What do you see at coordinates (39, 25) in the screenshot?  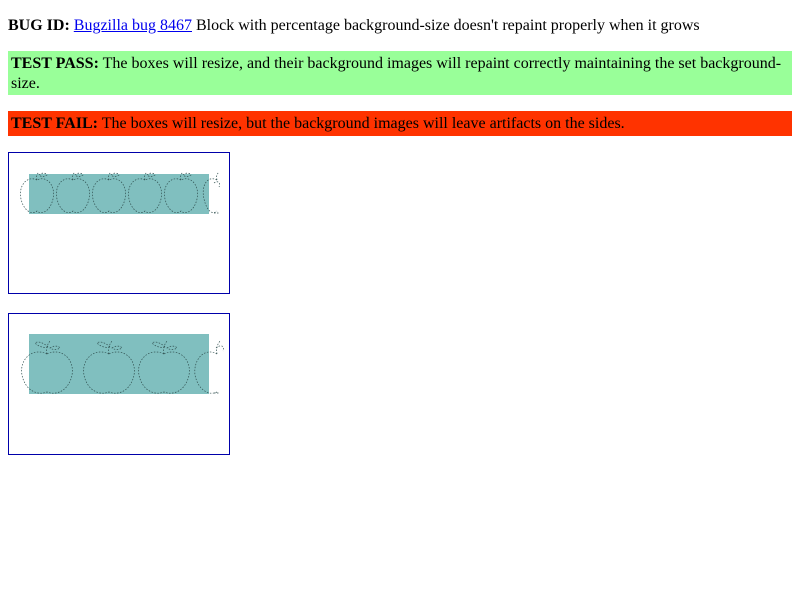 I see `bug-id-label: BUG ID:` at bounding box center [39, 25].